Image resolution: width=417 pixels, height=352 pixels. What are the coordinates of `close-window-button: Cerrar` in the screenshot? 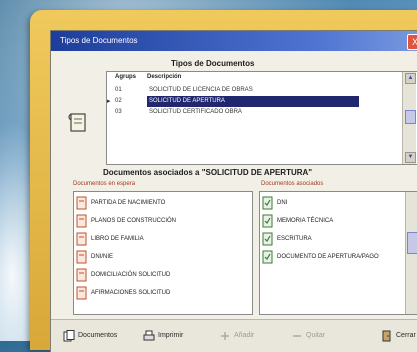 It's located at (399, 336).